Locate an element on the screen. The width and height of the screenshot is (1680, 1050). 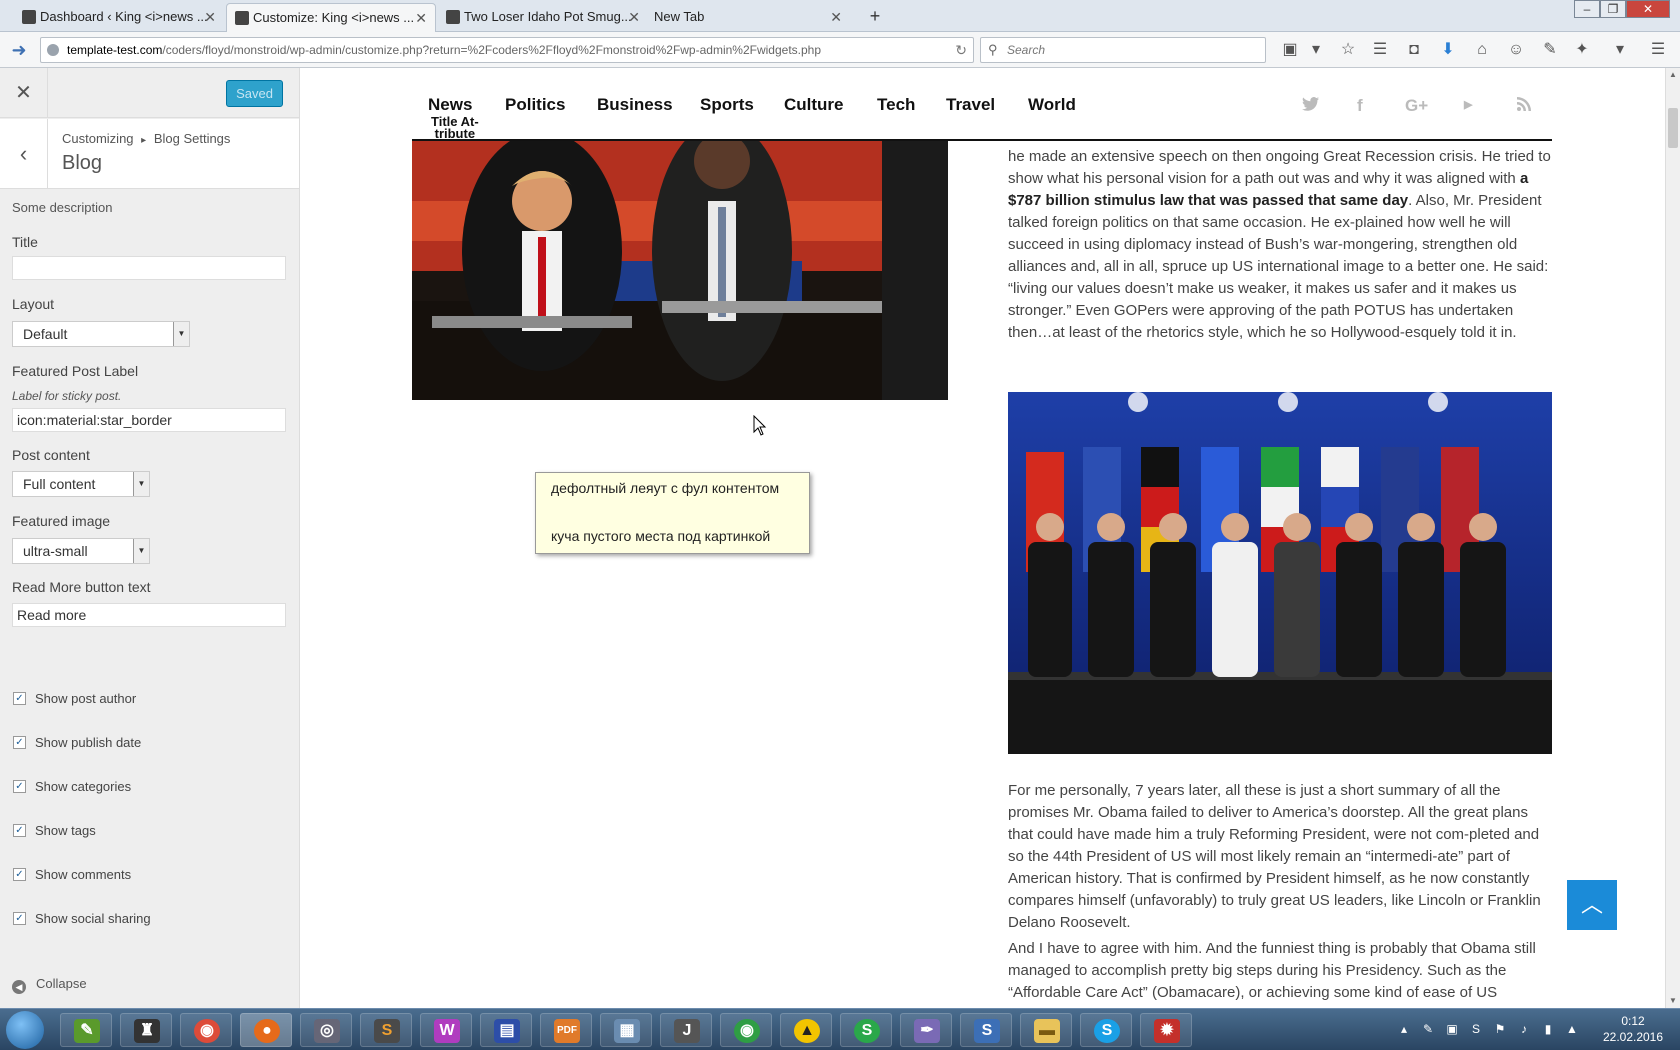
back-arrow-icon: ➜ is located at coordinates (19, 50).